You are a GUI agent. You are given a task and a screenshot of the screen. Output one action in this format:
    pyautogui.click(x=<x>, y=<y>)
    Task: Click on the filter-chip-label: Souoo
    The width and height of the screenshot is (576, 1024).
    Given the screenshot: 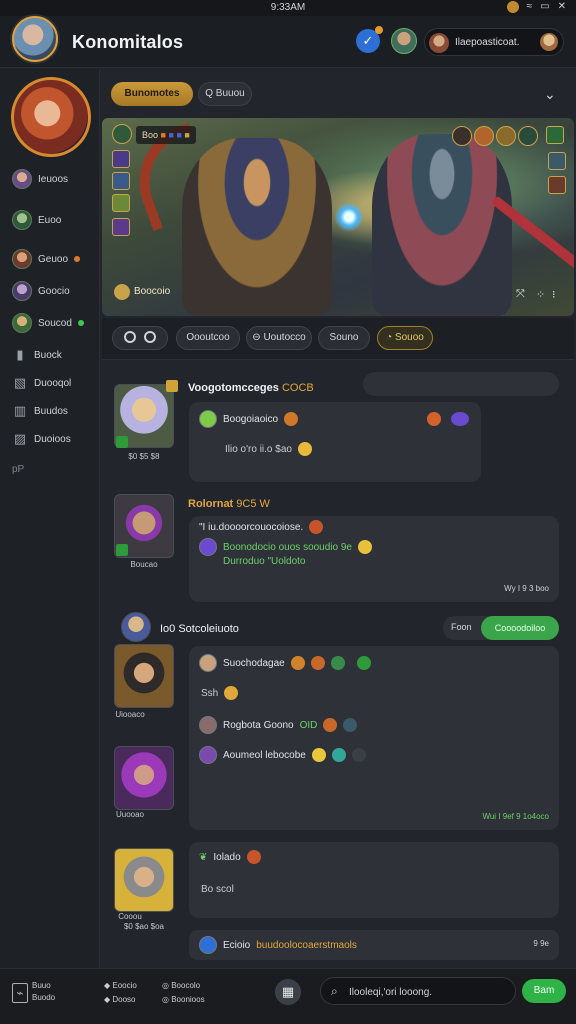 What is the action you would take?
    pyautogui.click(x=409, y=337)
    